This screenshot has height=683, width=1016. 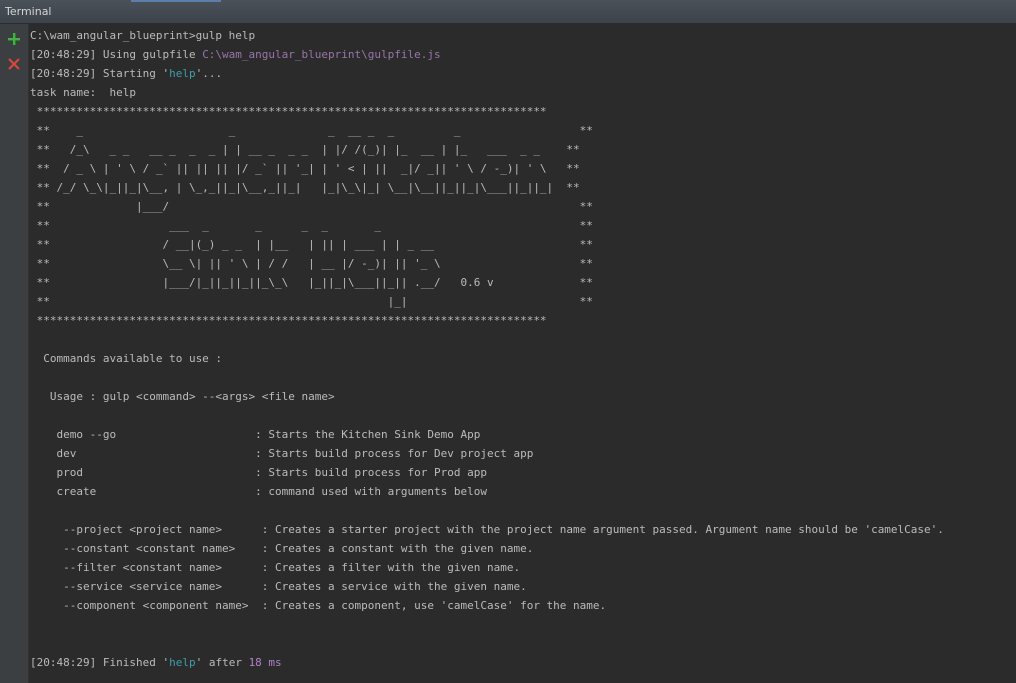 I want to click on banner-line: ** _ _ _ __ _ _ _ **, so click(x=311, y=130).